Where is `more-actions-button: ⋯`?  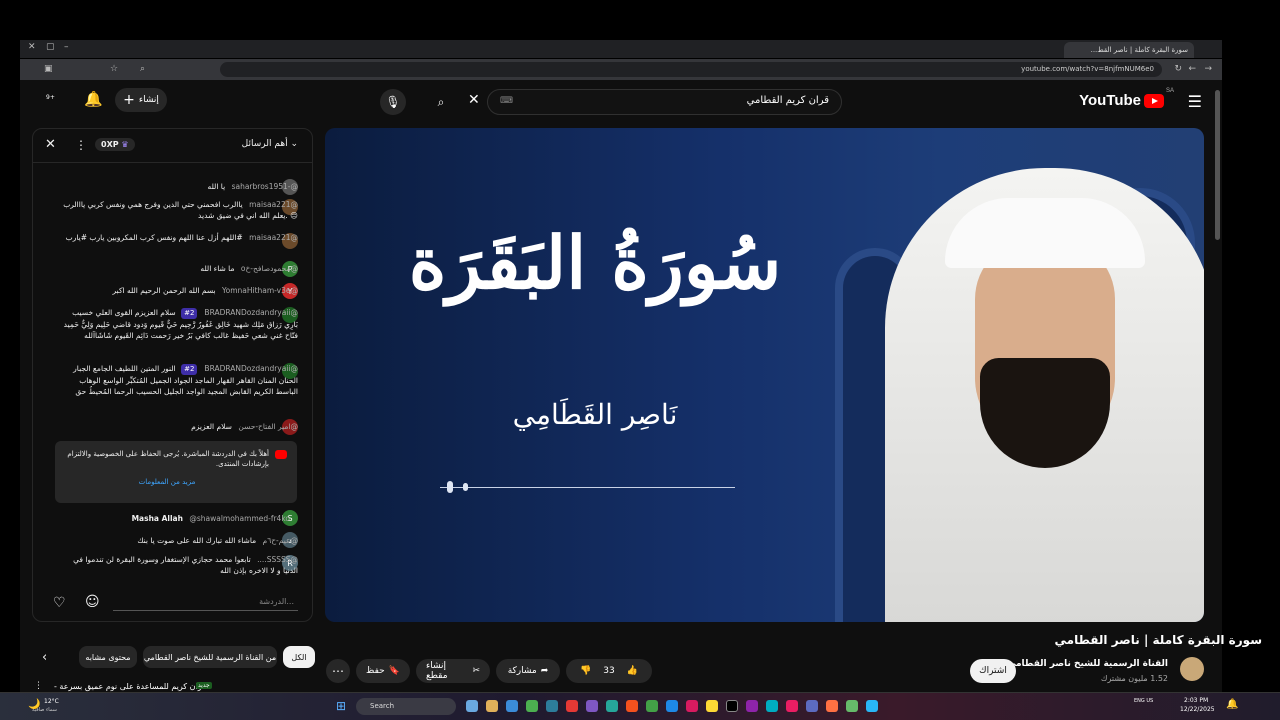
more-actions-button: ⋯ is located at coordinates (338, 671).